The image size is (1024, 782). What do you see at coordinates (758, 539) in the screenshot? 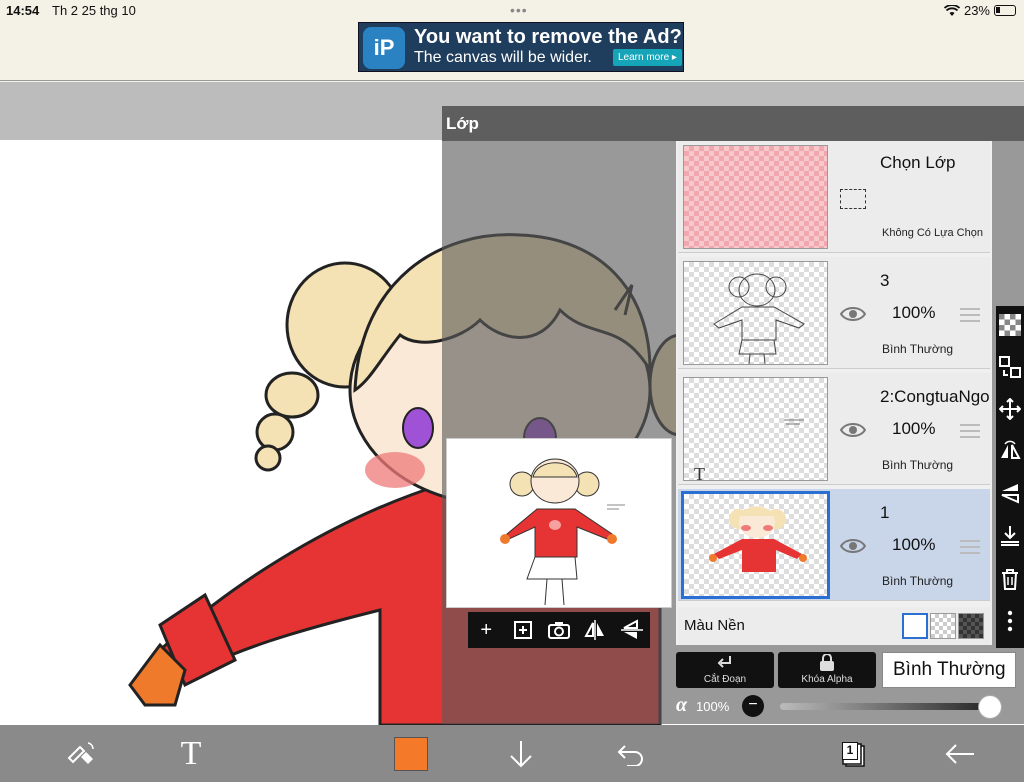
I see `layer-1-color` at bounding box center [758, 539].